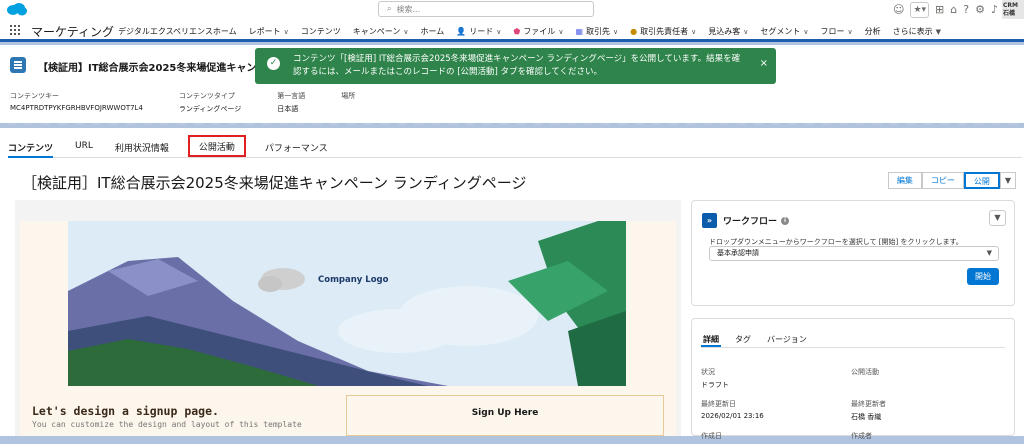 This screenshot has height=444, width=1024. Describe the element at coordinates (868, 404) in the screenshot. I see `field-label: 最終更新者` at that location.